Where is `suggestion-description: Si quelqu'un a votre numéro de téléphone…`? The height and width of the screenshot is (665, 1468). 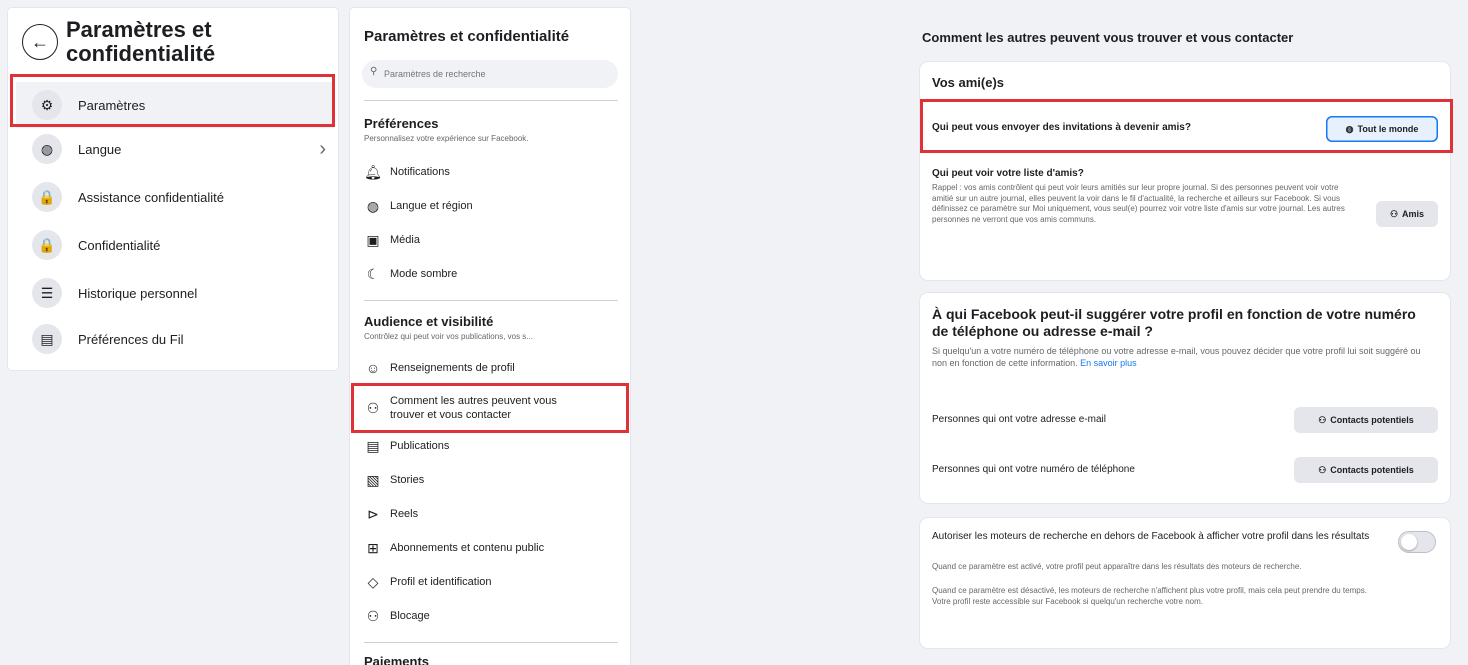 suggestion-description: Si quelqu'un a votre numéro de téléphone… is located at coordinates (1184, 357).